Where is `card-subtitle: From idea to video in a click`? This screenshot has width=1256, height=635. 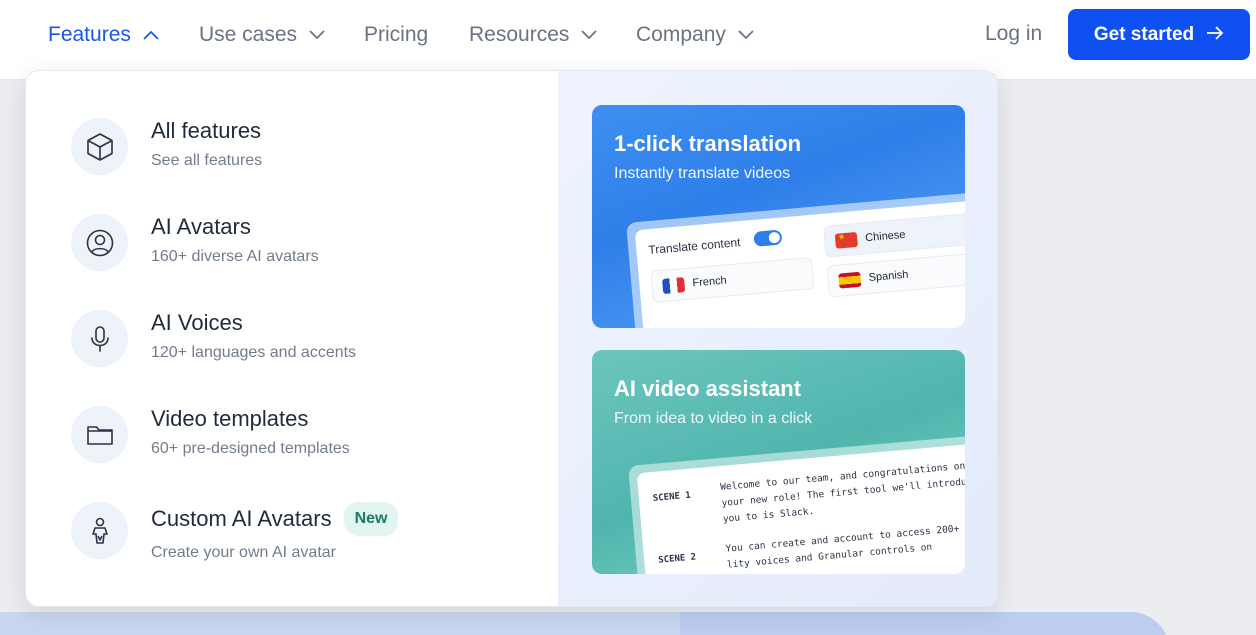 card-subtitle: From idea to video in a click is located at coordinates (713, 418).